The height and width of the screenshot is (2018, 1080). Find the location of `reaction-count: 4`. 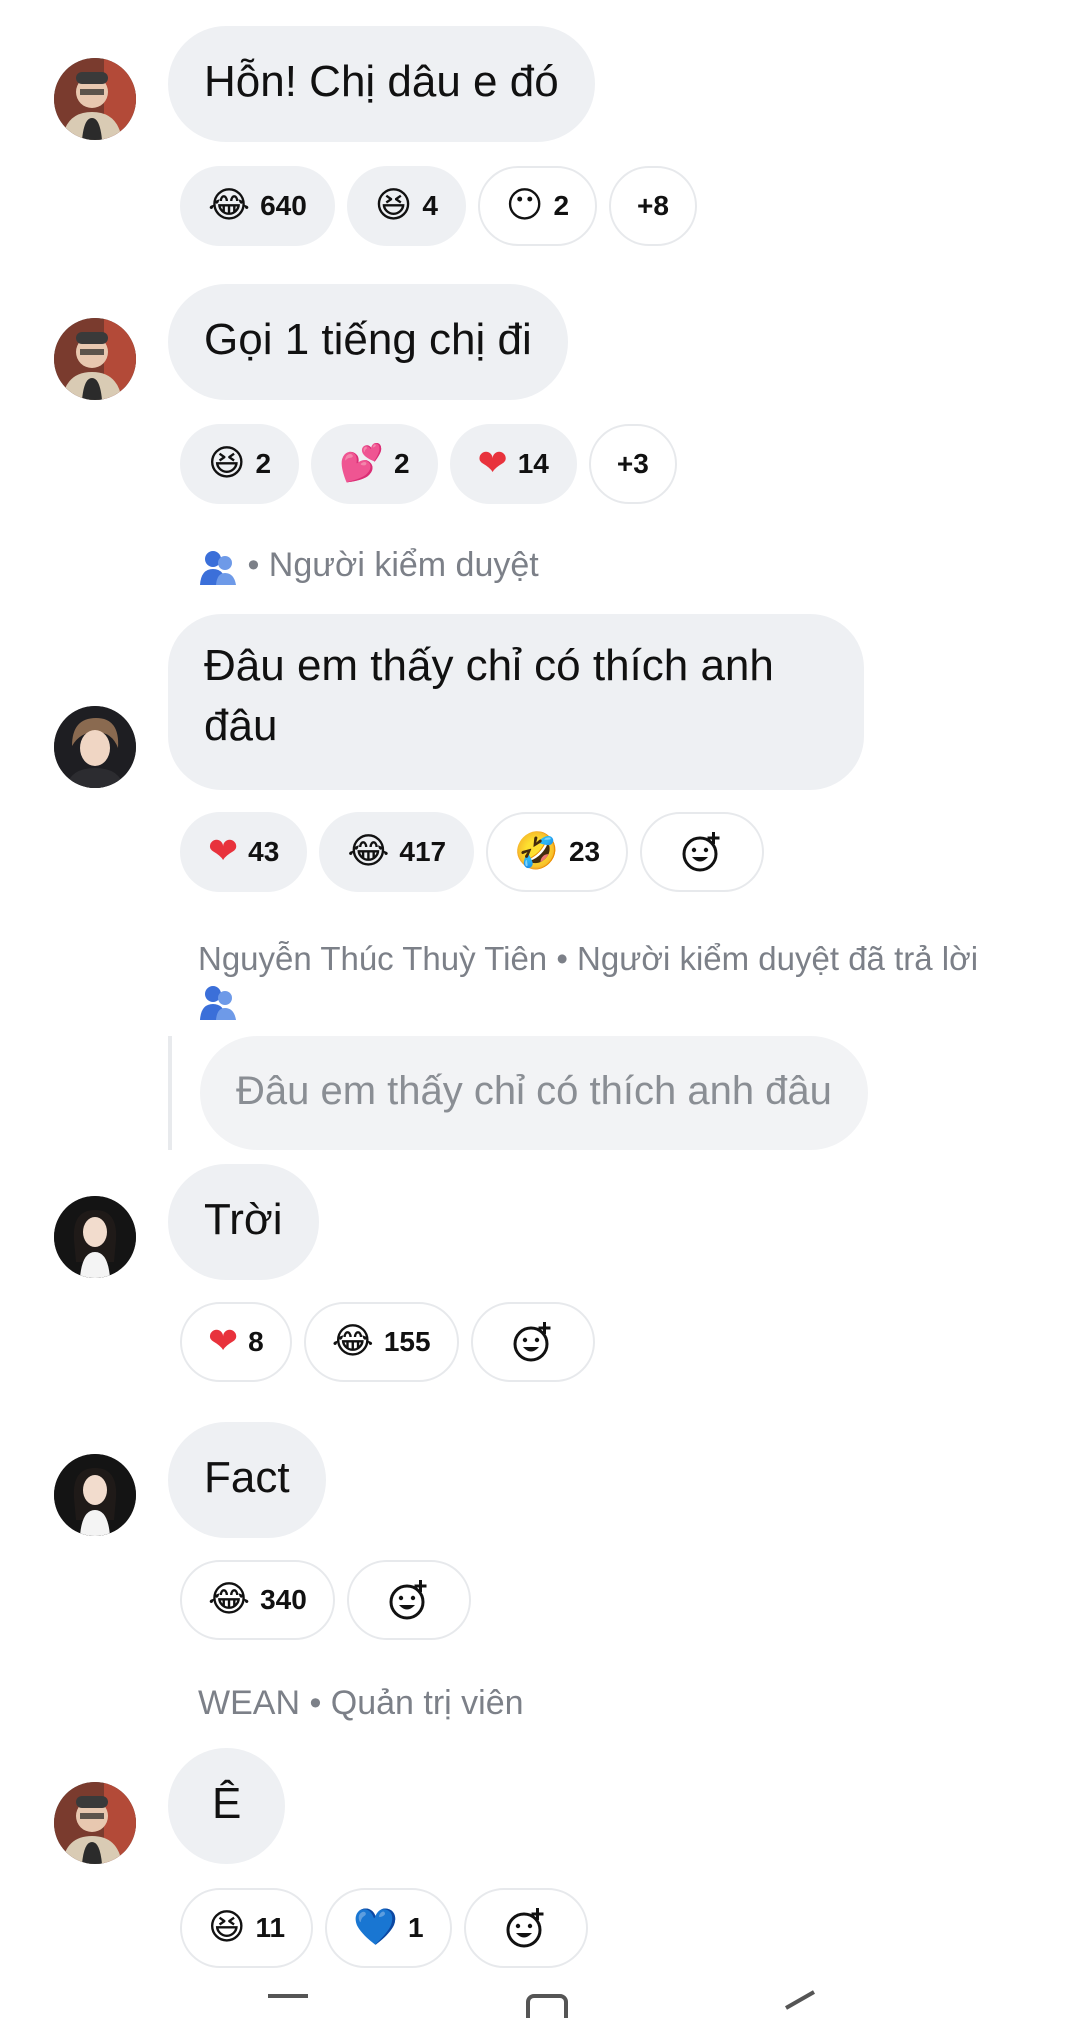

reaction-count: 4 is located at coordinates (430, 205).